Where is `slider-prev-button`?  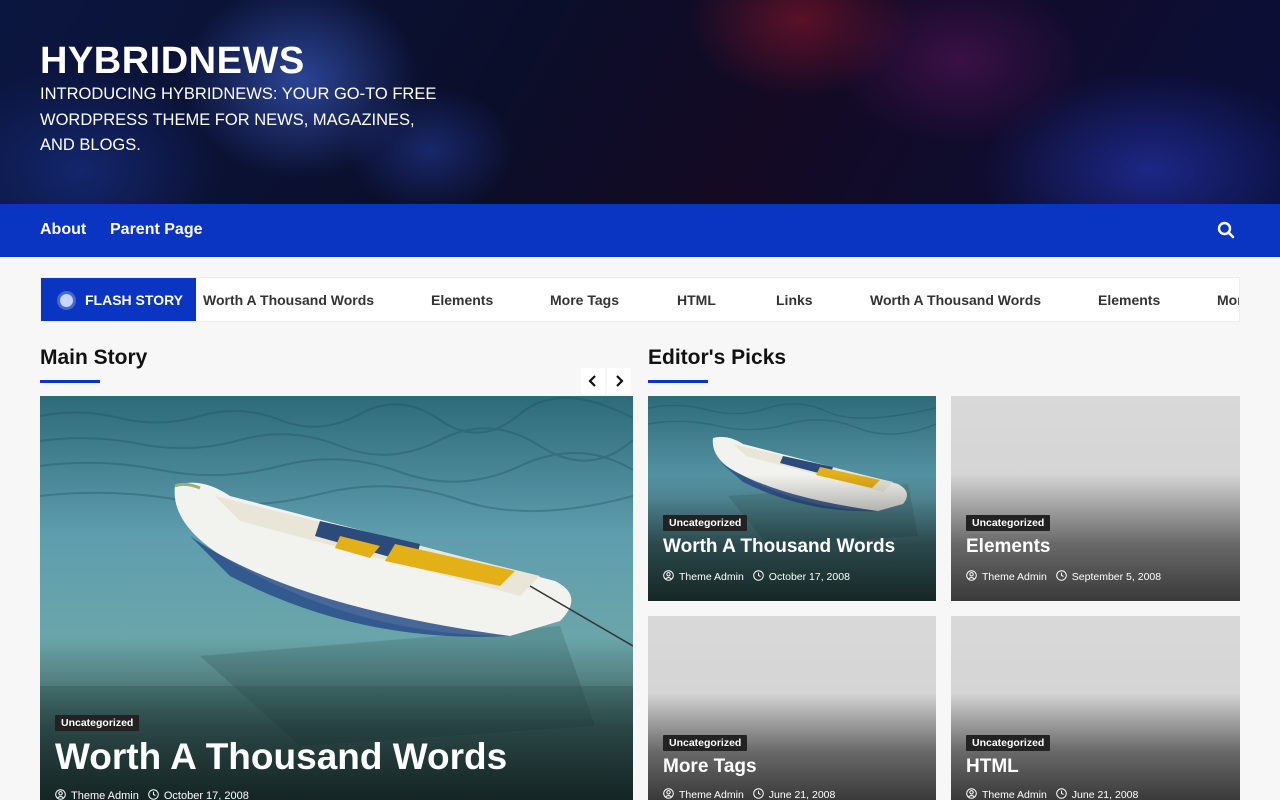
slider-prev-button is located at coordinates (593, 381).